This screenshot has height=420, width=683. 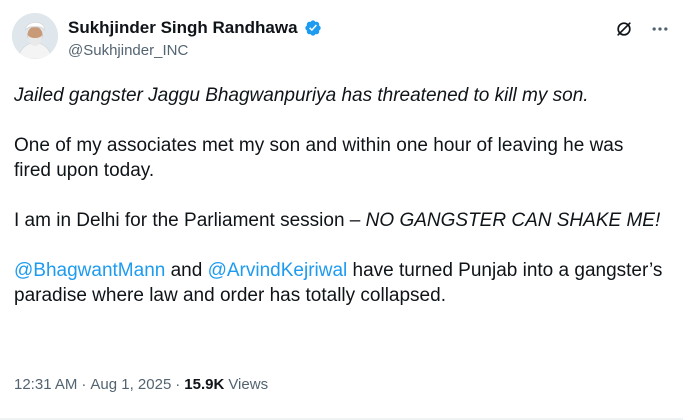 I want to click on avatar, so click(x=35, y=36).